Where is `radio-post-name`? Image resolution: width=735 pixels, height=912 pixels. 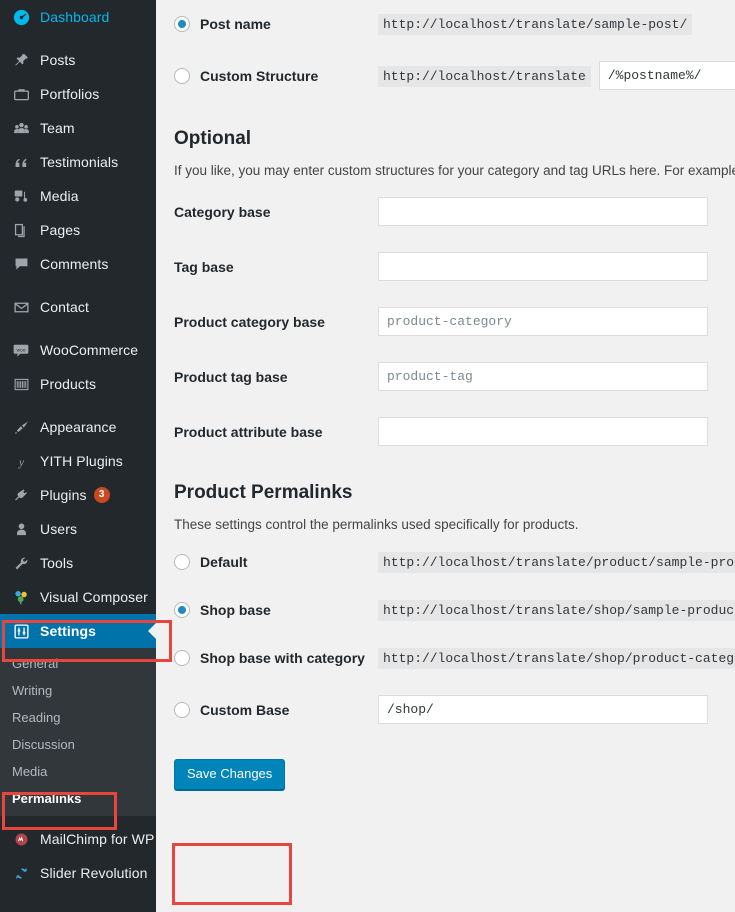
radio-post-name is located at coordinates (182, 24).